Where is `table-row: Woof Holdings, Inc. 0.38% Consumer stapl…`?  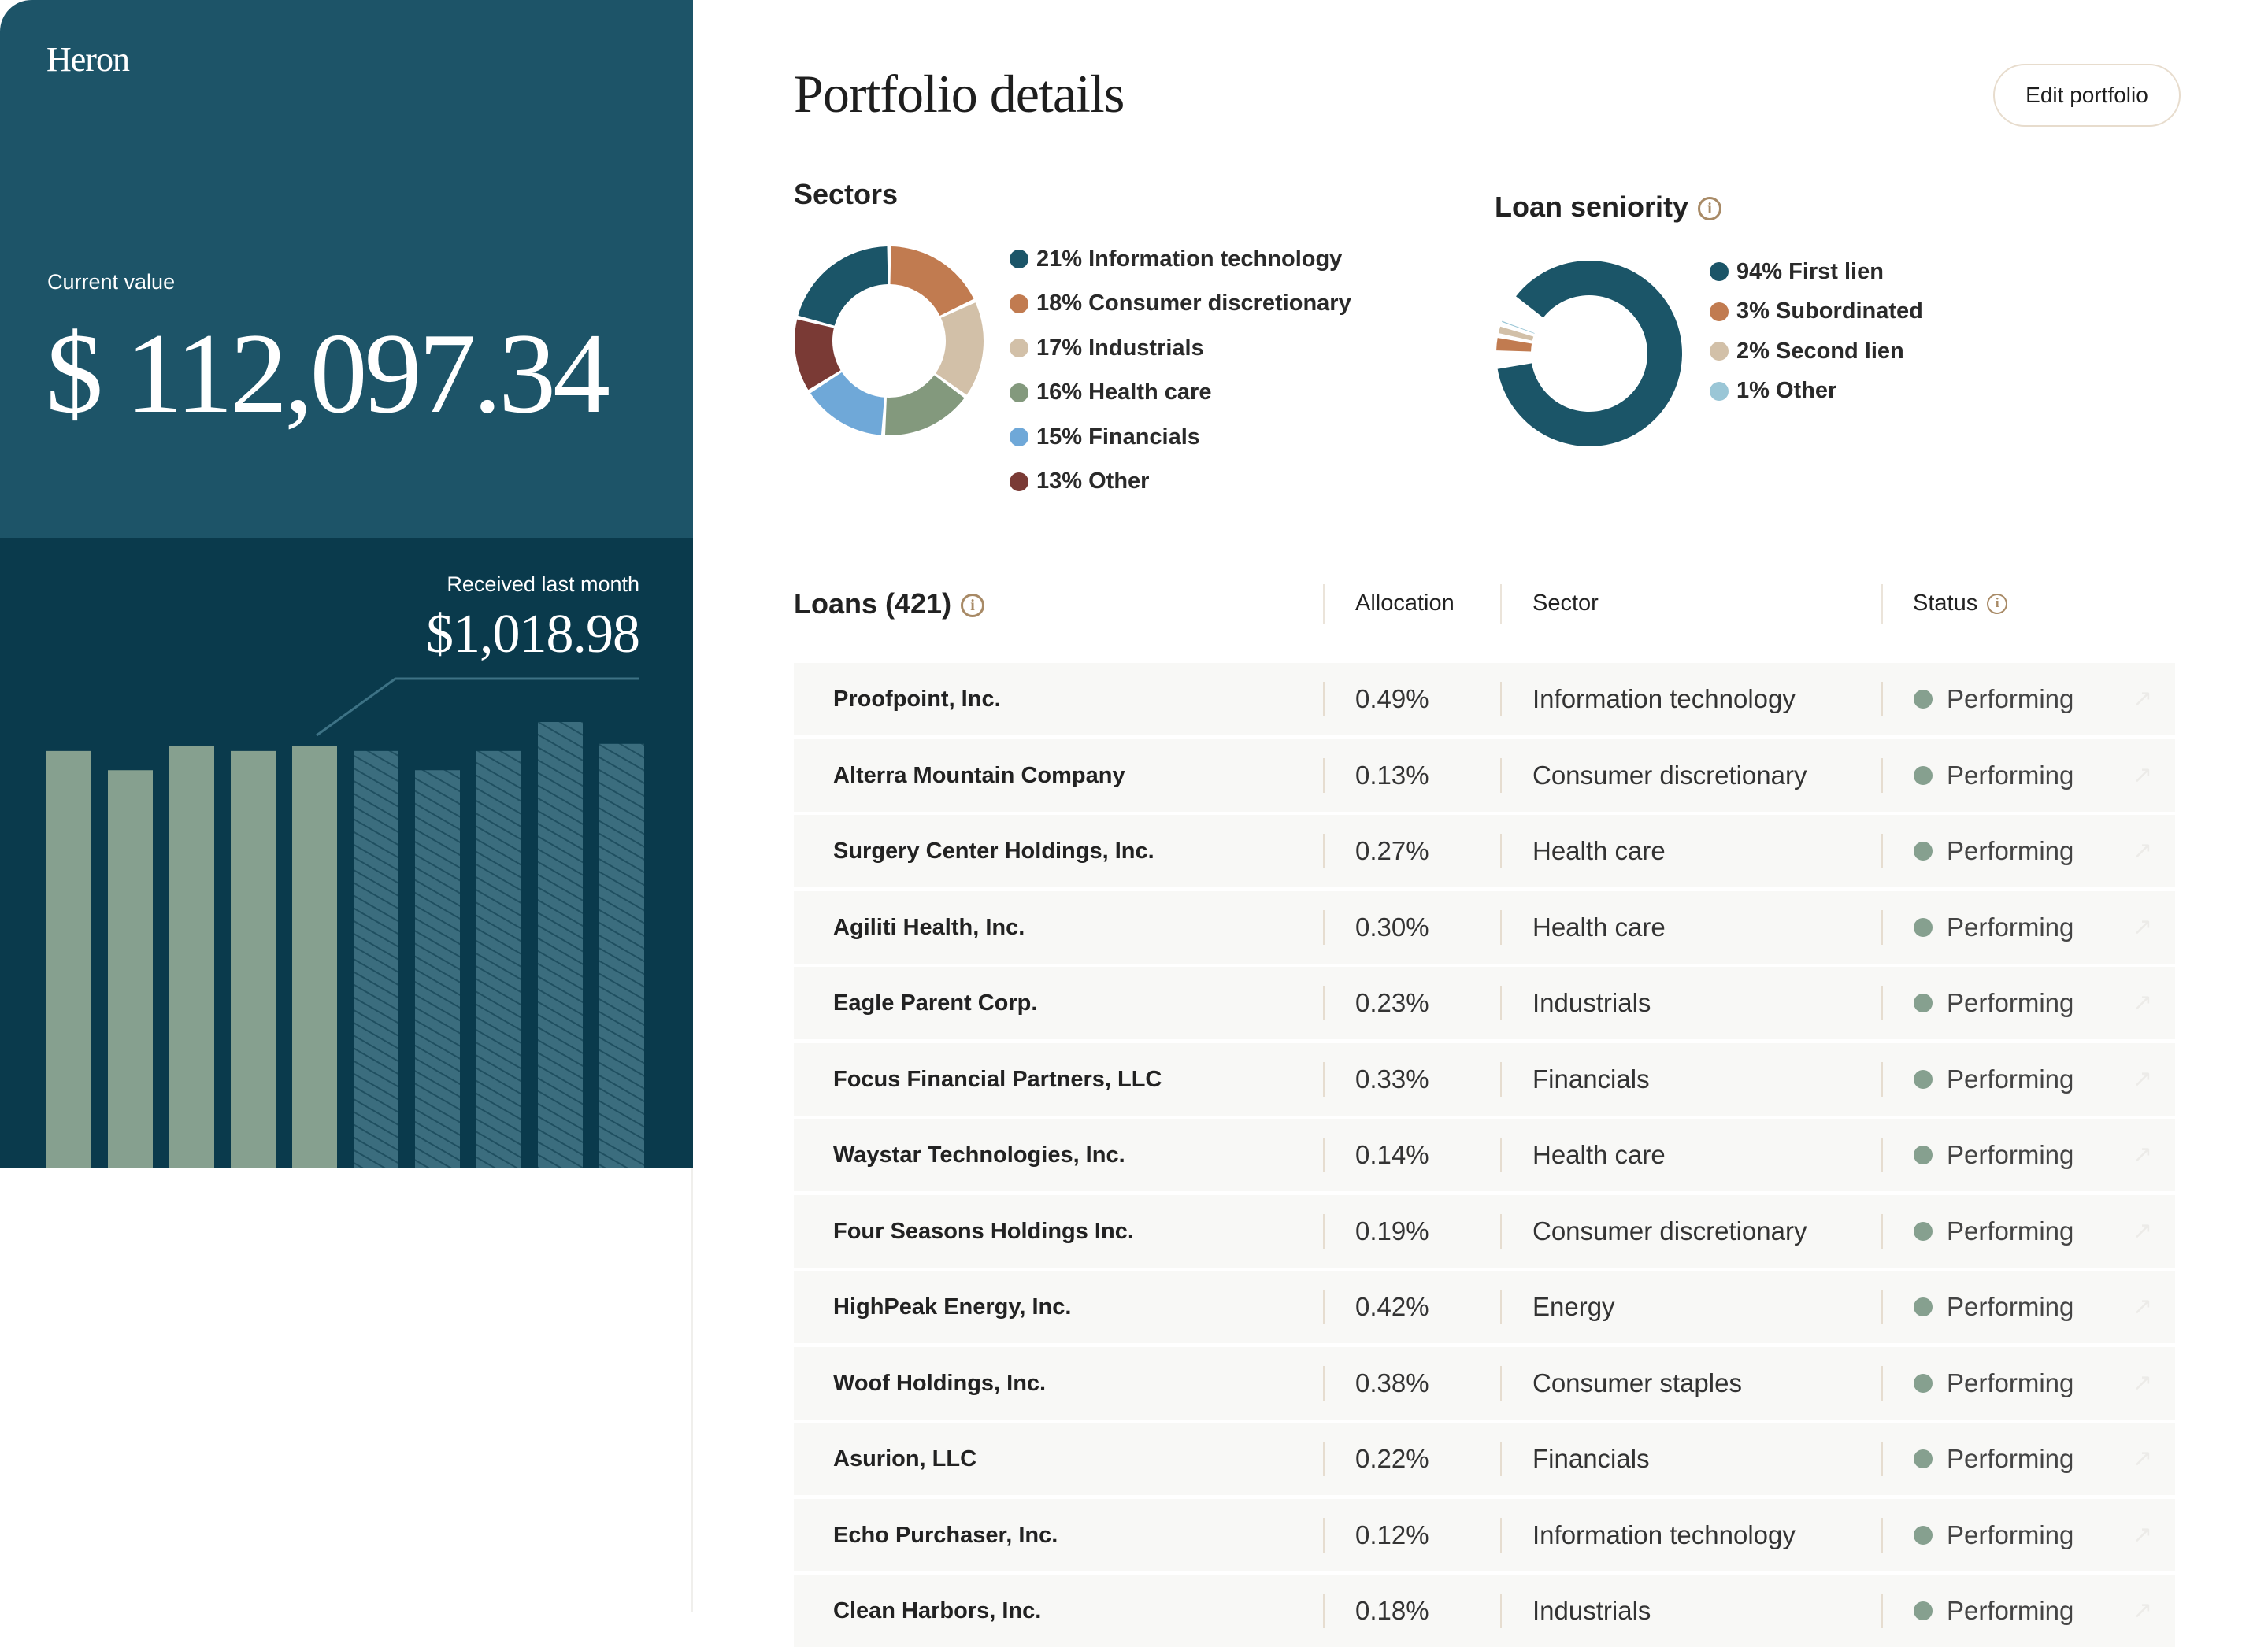
table-row: Woof Holdings, Inc. 0.38% Consumer stapl… is located at coordinates (1484, 1383).